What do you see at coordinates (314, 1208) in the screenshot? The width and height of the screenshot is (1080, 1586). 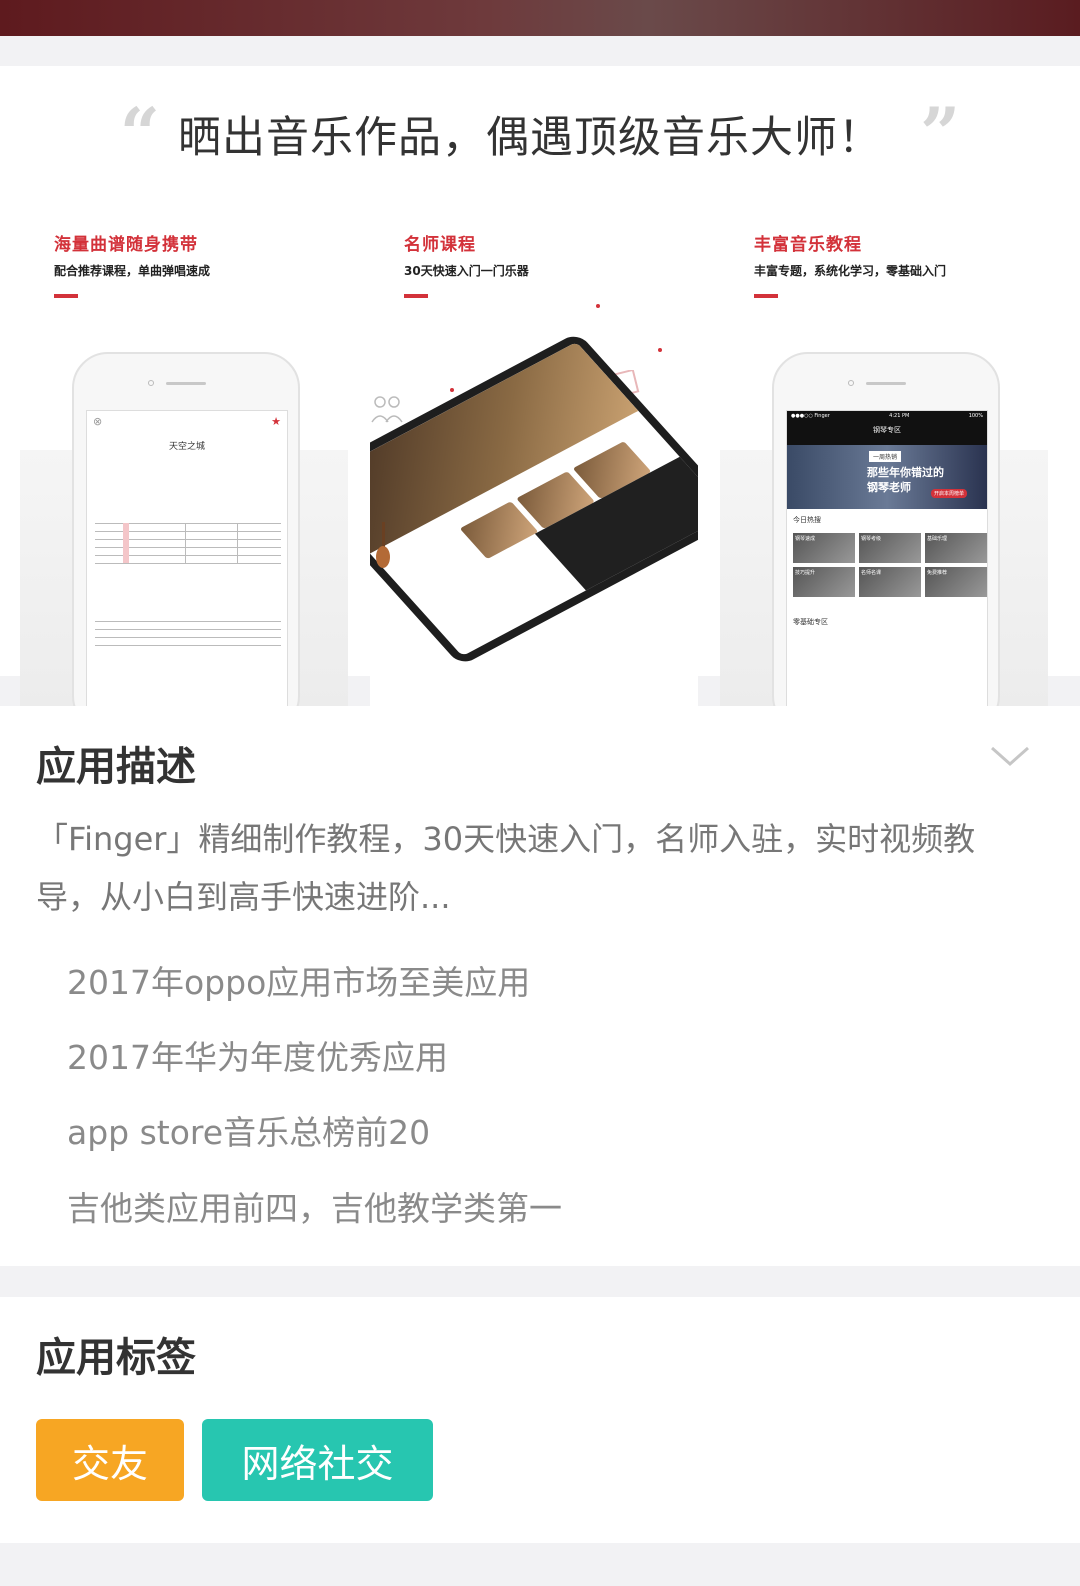 I see `award-item: 吉他类应用前四，吉他教学类第一` at bounding box center [314, 1208].